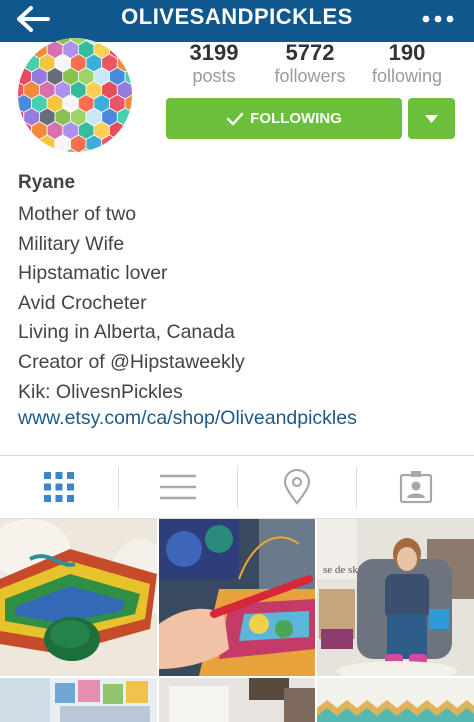 Image resolution: width=474 pixels, height=722 pixels. I want to click on tab-grid-view, so click(59, 487).